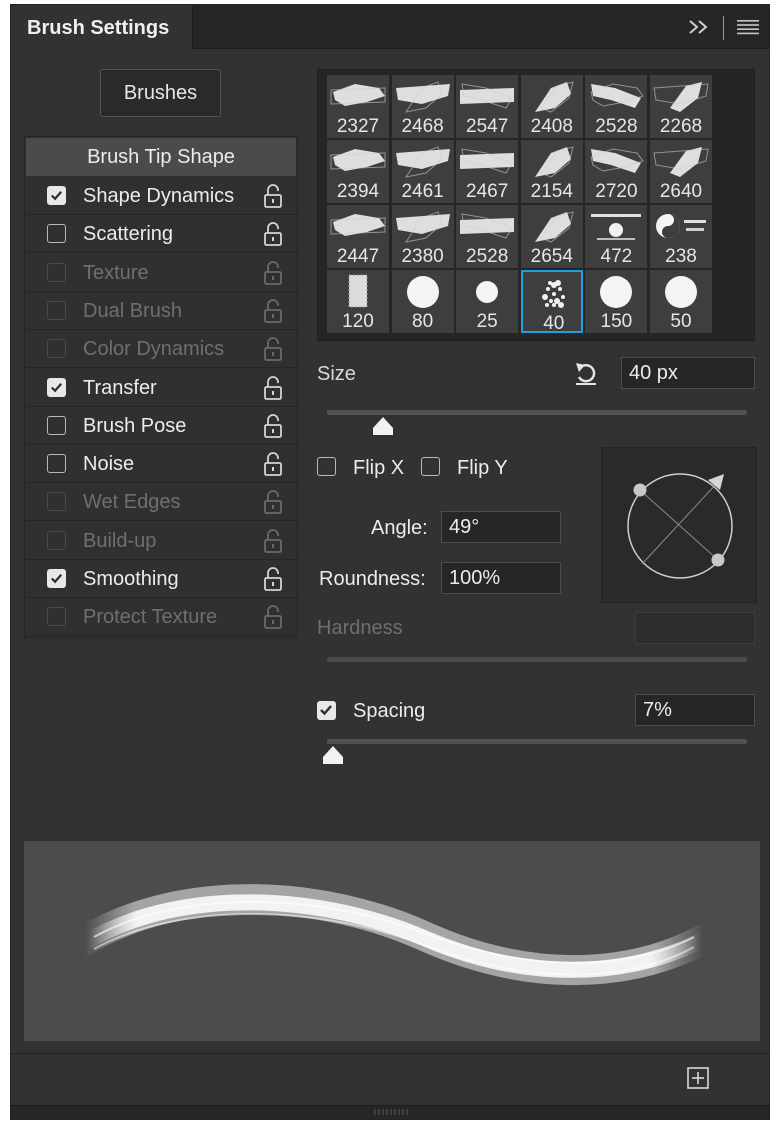 The height and width of the screenshot is (1134, 770). I want to click on brush-preset-cell: 80, so click(422, 301).